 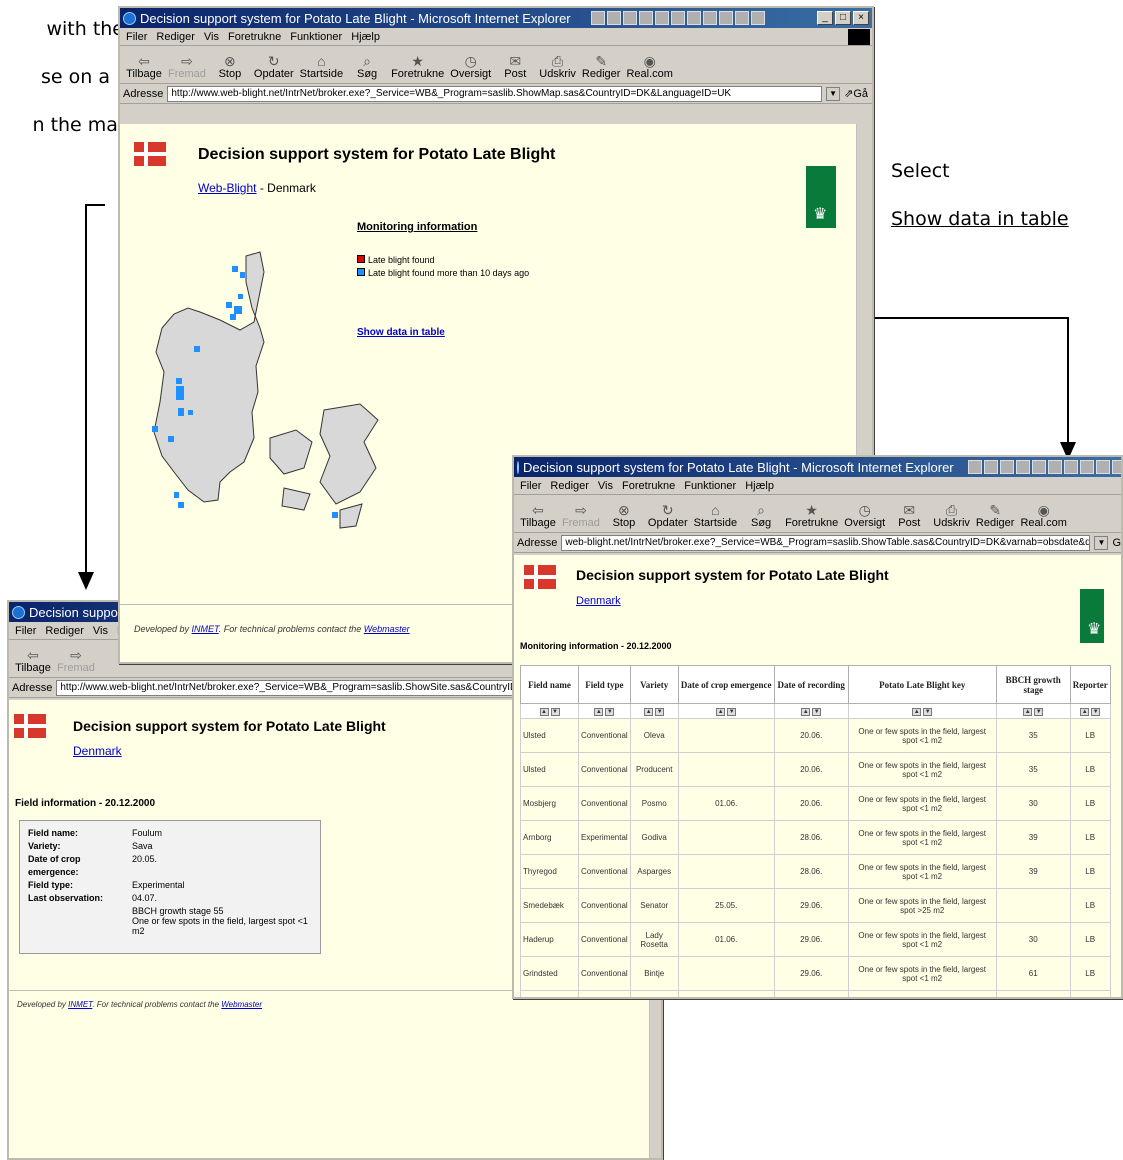 I want to click on toolbar-label: Søg, so click(x=367, y=74).